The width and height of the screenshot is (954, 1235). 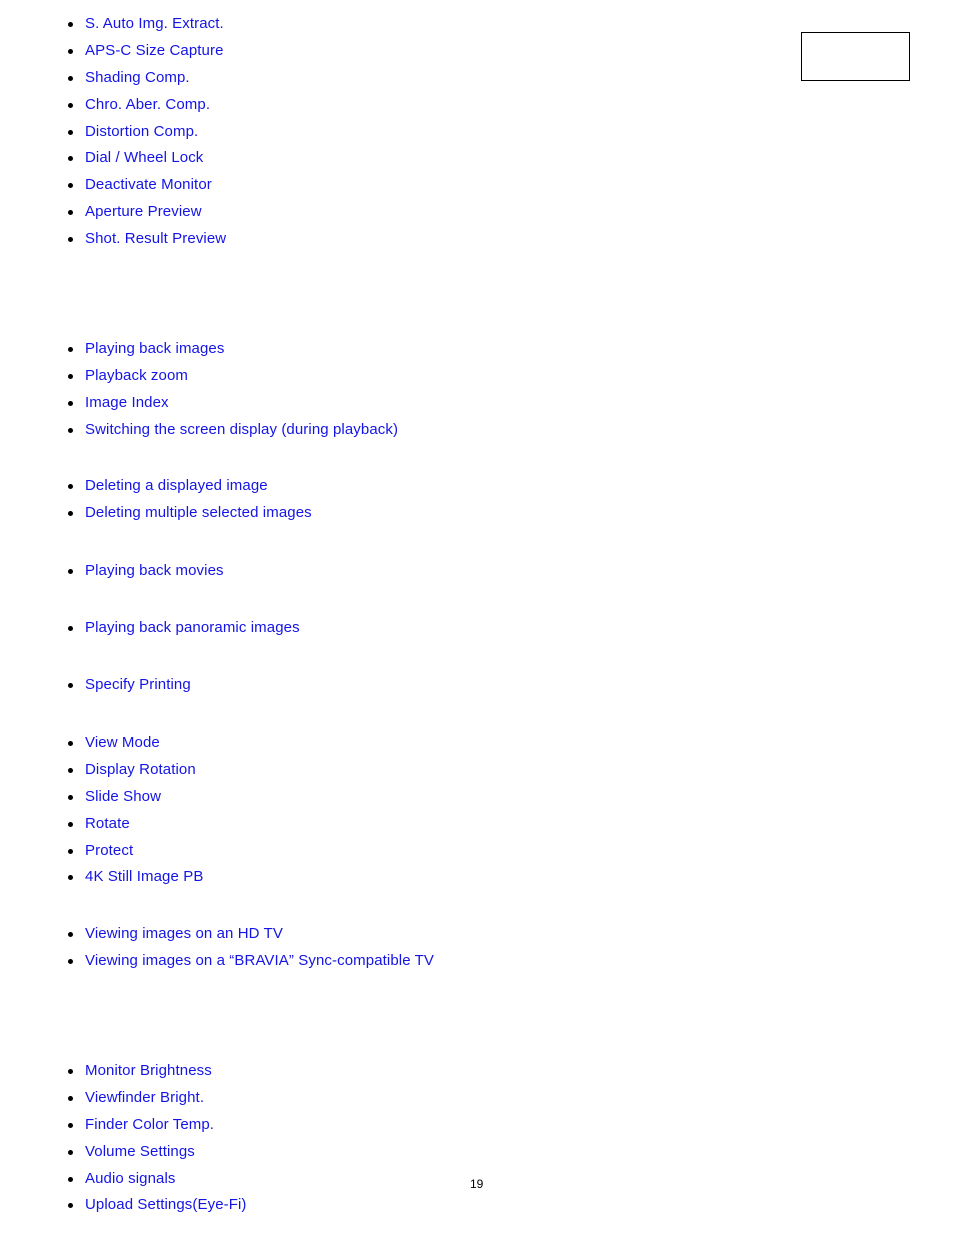 What do you see at coordinates (855, 56) in the screenshot?
I see `empty-frame-box` at bounding box center [855, 56].